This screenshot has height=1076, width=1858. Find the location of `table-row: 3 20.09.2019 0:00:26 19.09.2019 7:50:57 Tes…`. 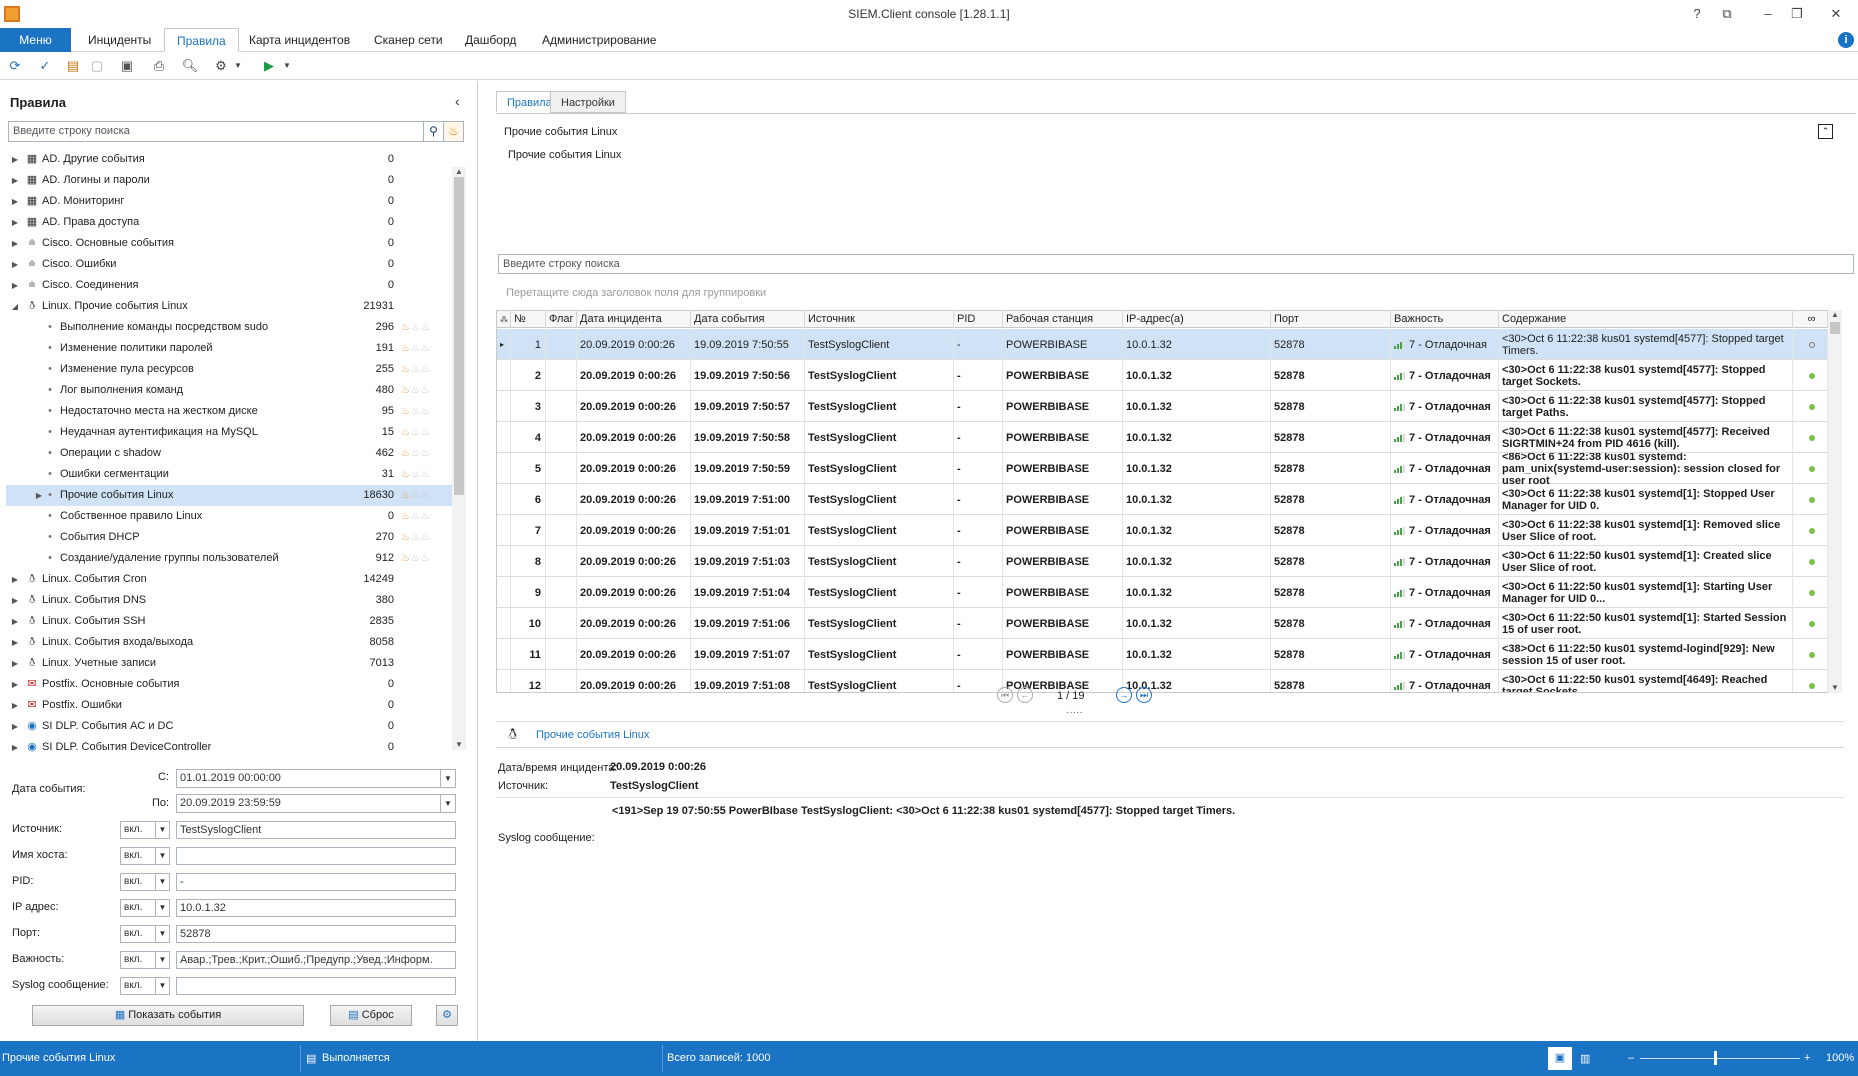

table-row: 3 20.09.2019 0:00:26 19.09.2019 7:50:57 Tes… is located at coordinates (1168, 406).